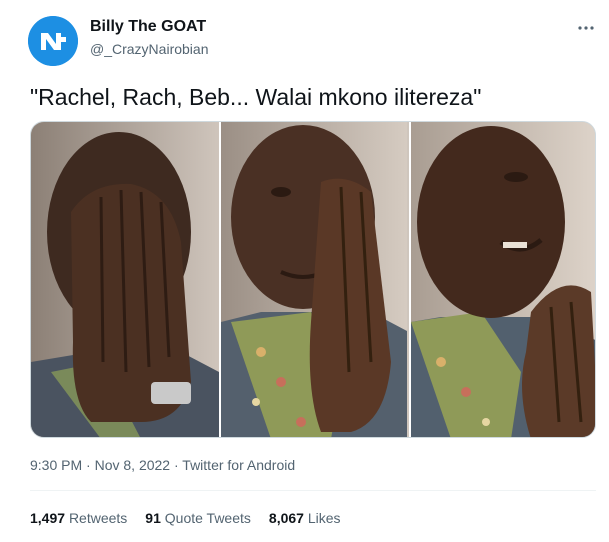 The height and width of the screenshot is (542, 609). Describe the element at coordinates (313, 490) in the screenshot. I see `divider` at that location.